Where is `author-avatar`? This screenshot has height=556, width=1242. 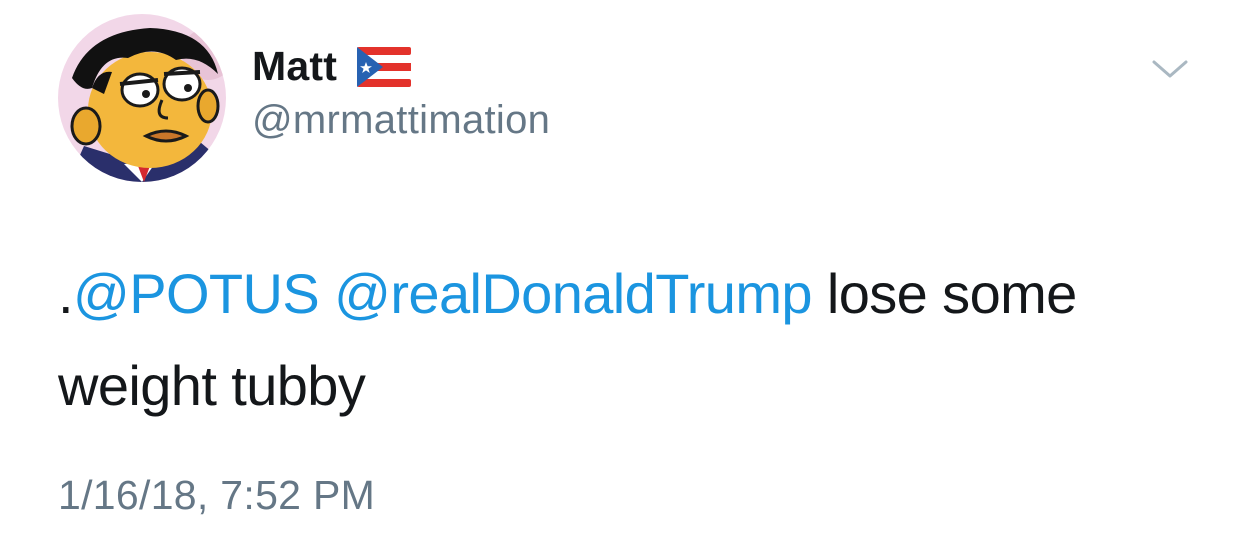 author-avatar is located at coordinates (142, 98).